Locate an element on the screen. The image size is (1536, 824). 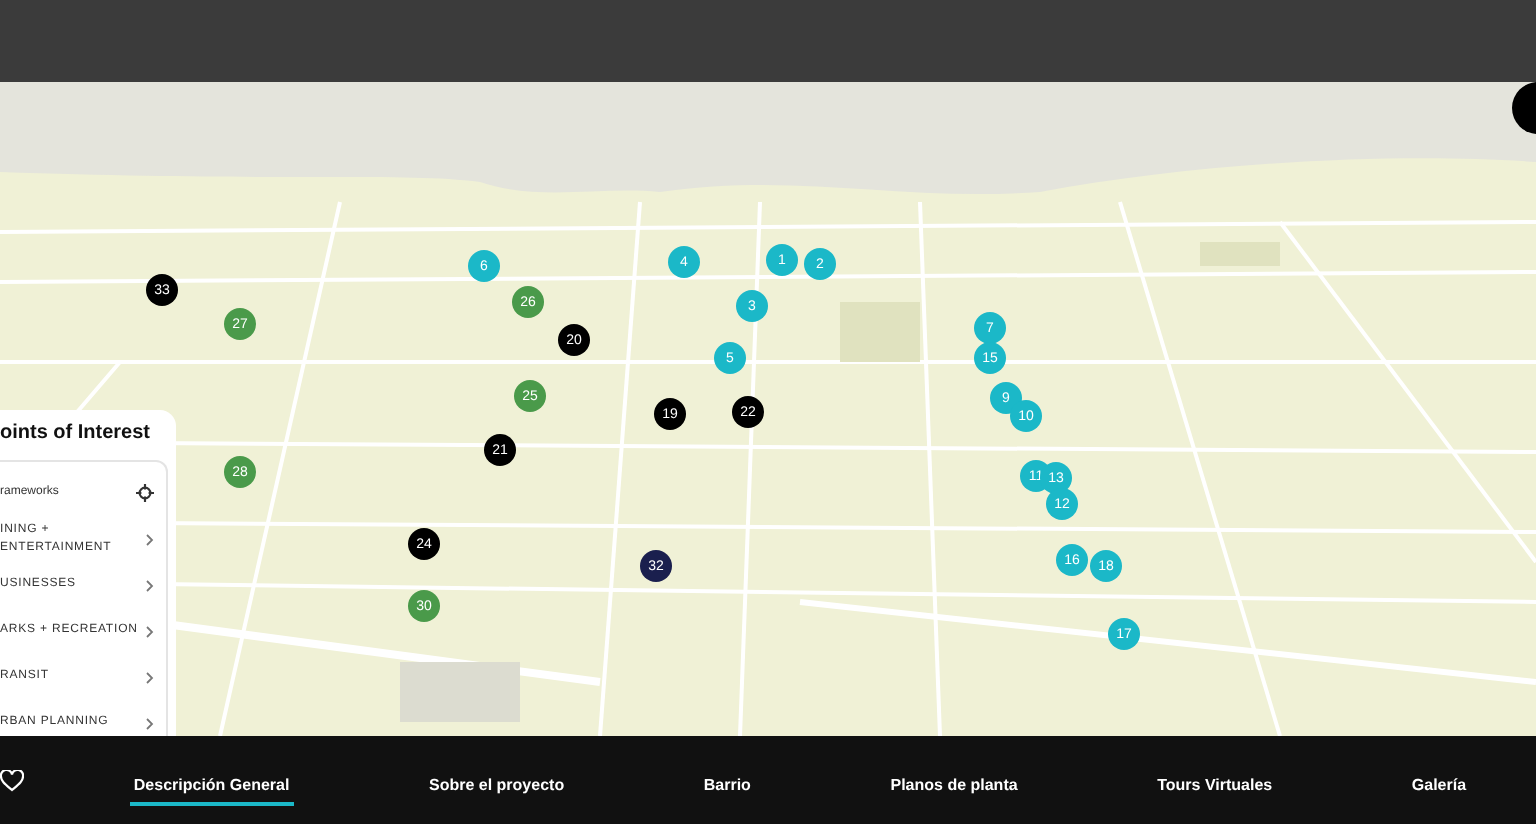
nav-tab: Planos de planta is located at coordinates (954, 786).